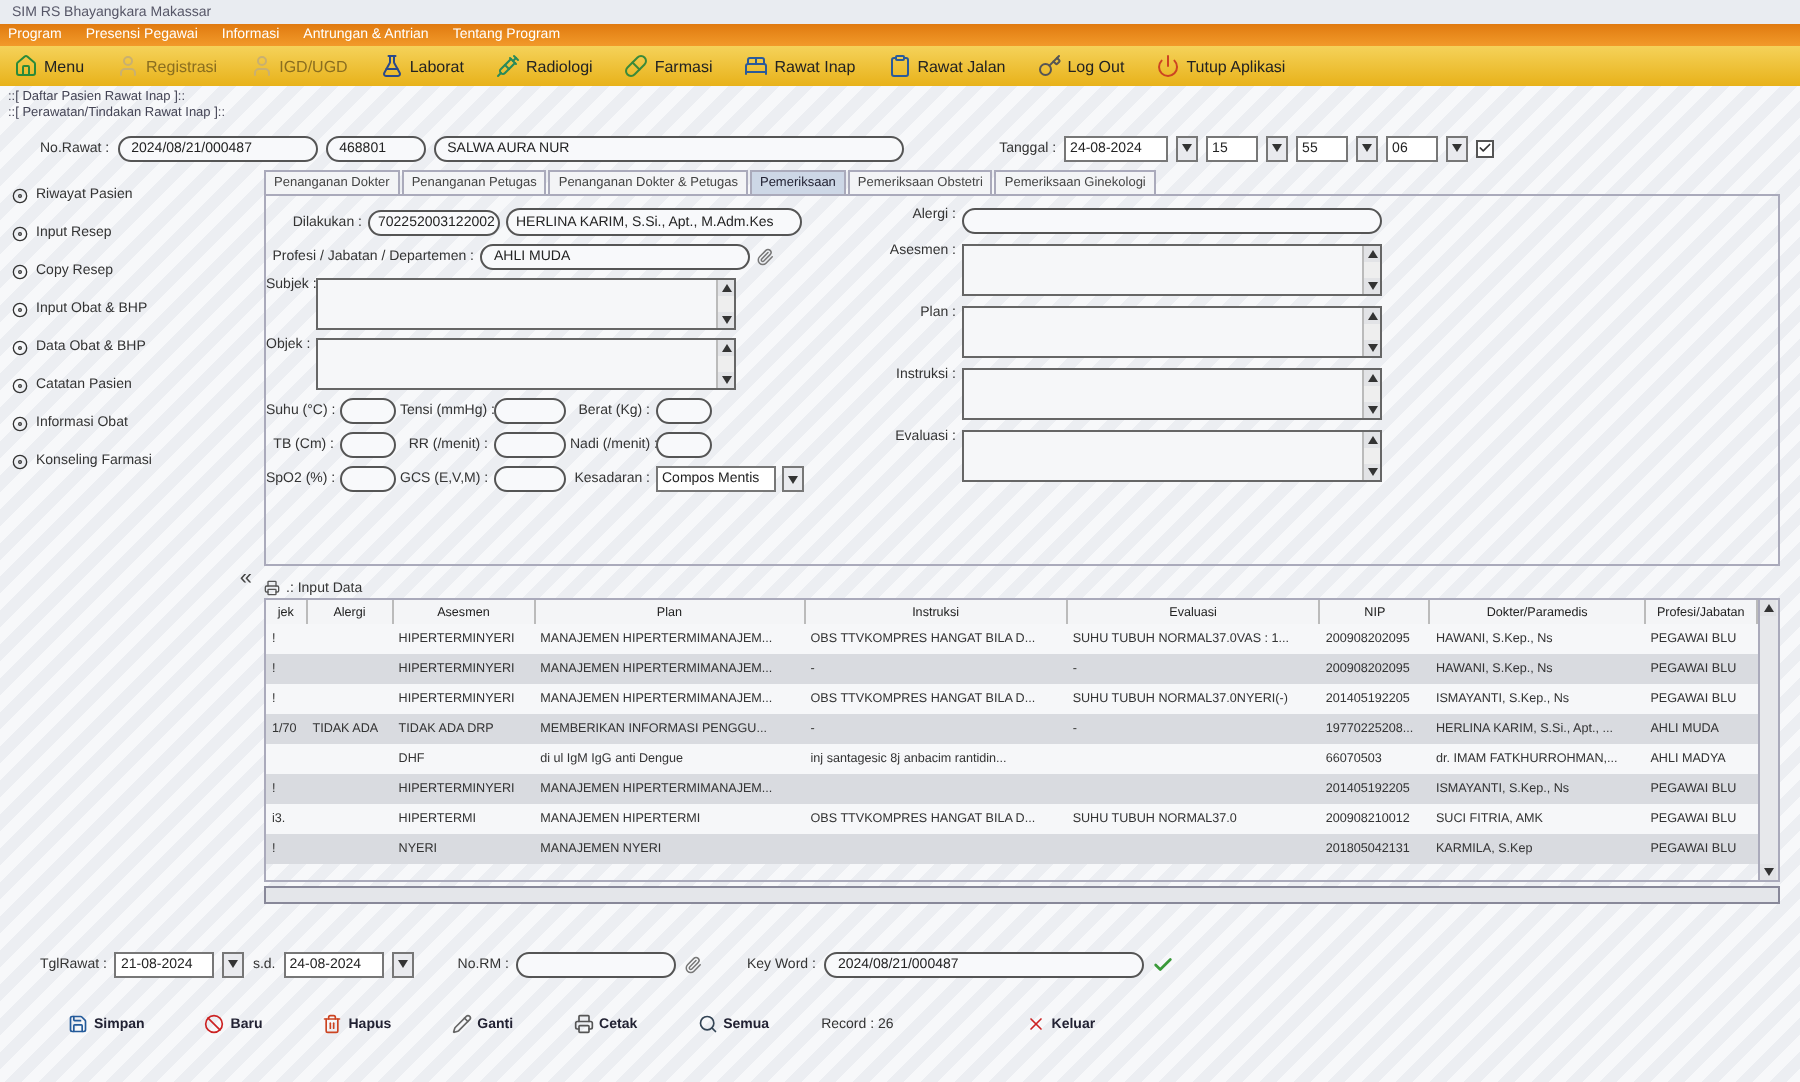 Image resolution: width=1800 pixels, height=1082 pixels. Describe the element at coordinates (391, 66) in the screenshot. I see `flask-icon` at that location.